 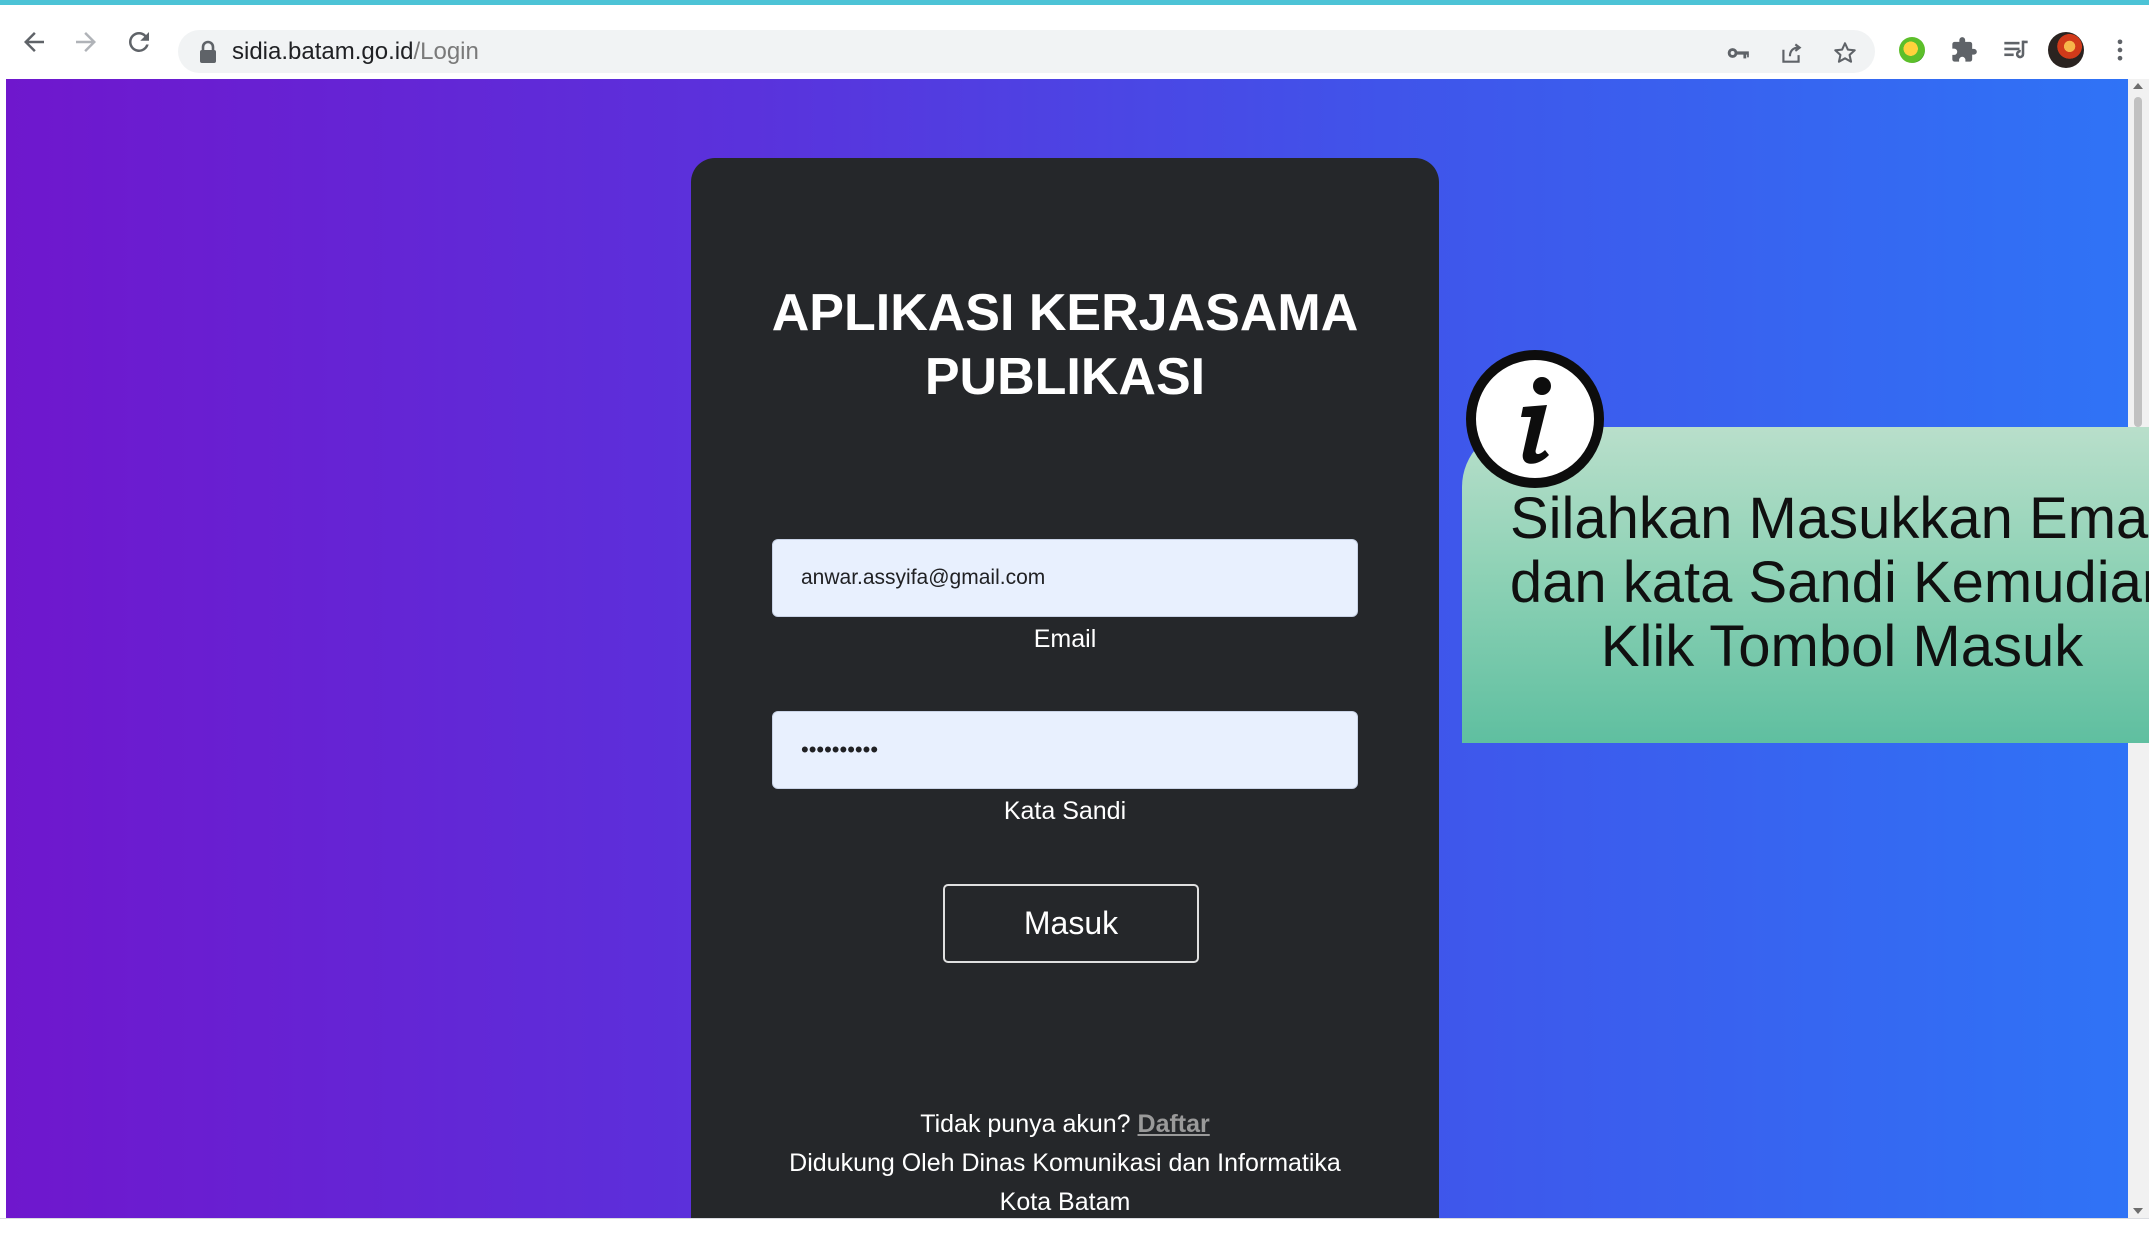 I want to click on info-icon, so click(x=1535, y=419).